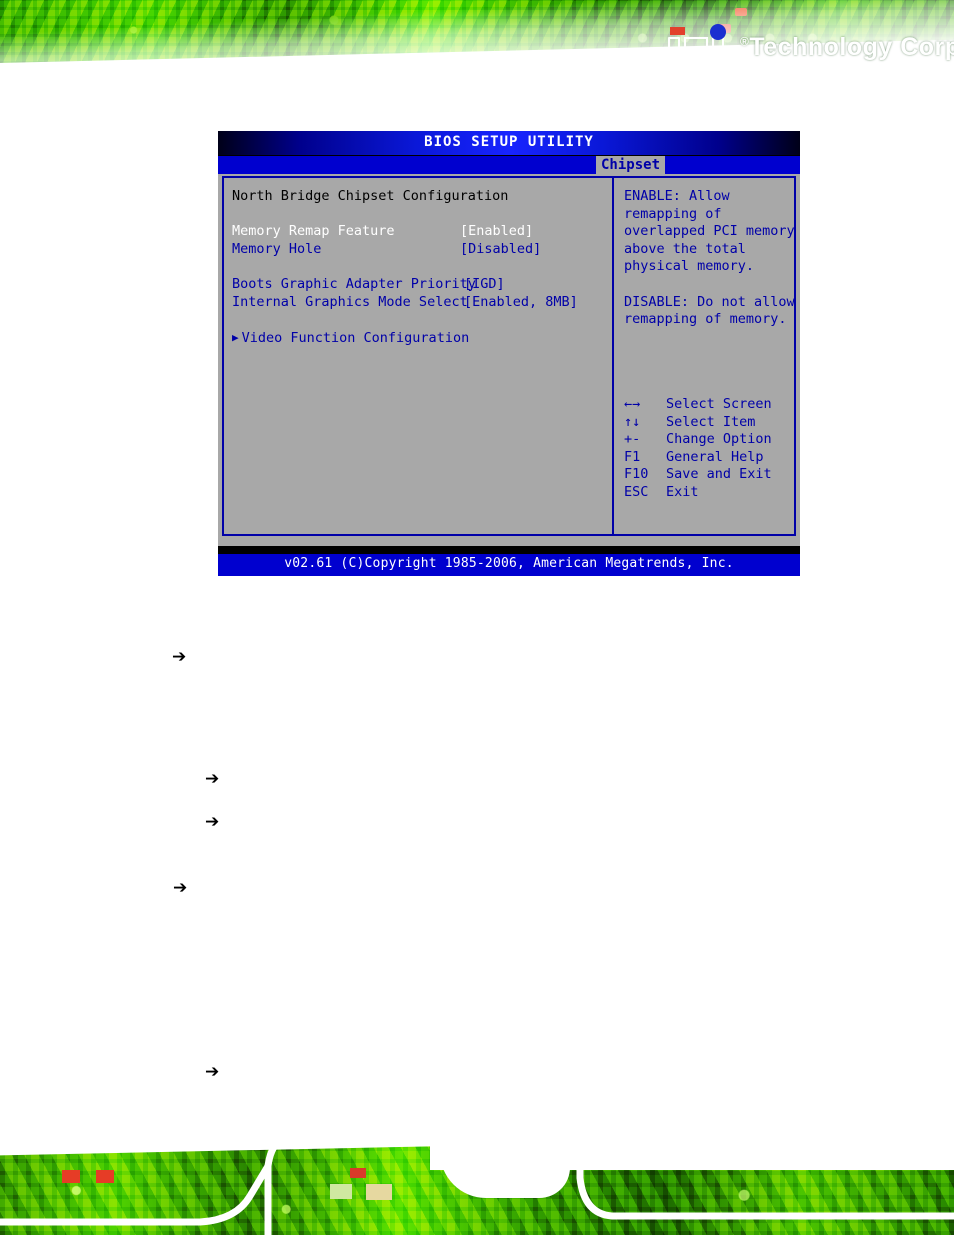  I want to click on nav-action: Select Item, so click(711, 421).